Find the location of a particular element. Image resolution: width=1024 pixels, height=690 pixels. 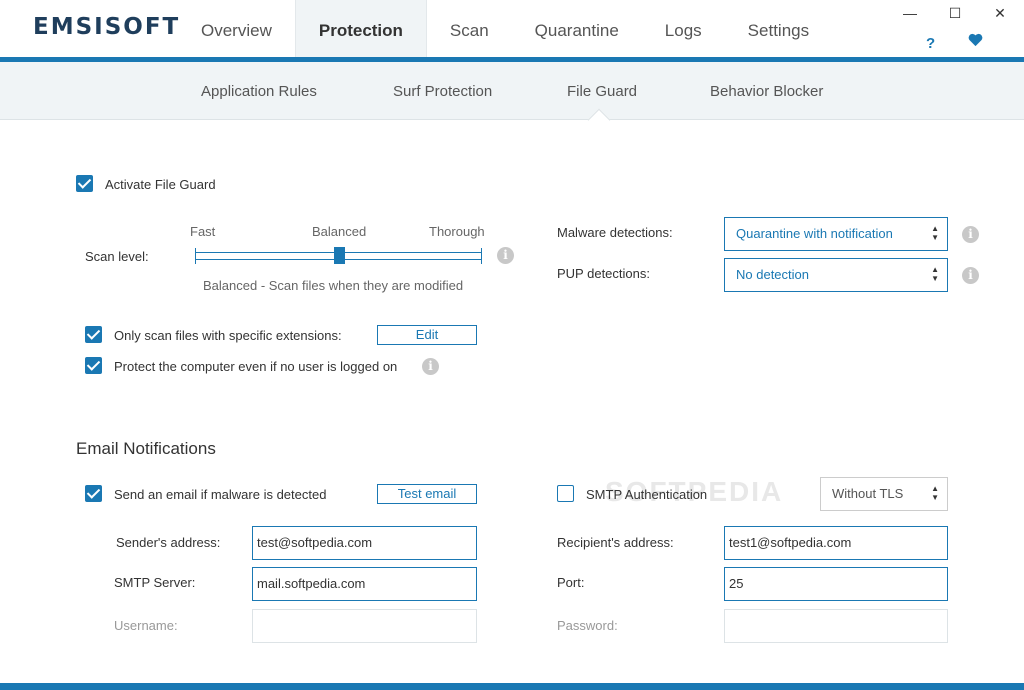

test-email-button: Test email is located at coordinates (427, 494).